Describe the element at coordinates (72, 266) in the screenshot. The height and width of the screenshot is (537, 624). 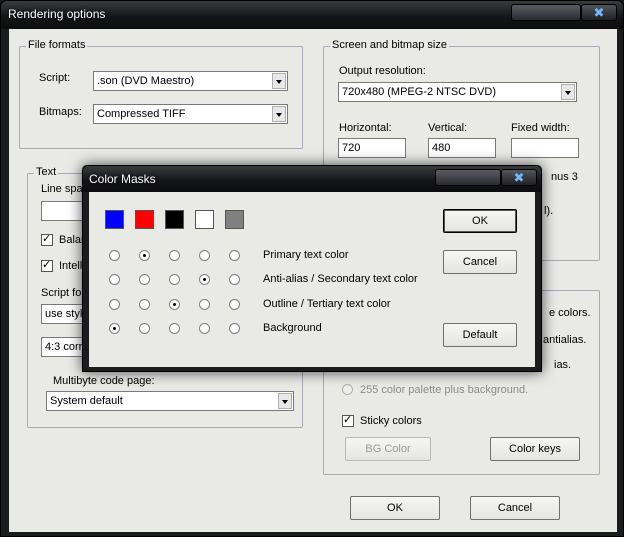
I see `intelligent-label: Intelli` at that location.